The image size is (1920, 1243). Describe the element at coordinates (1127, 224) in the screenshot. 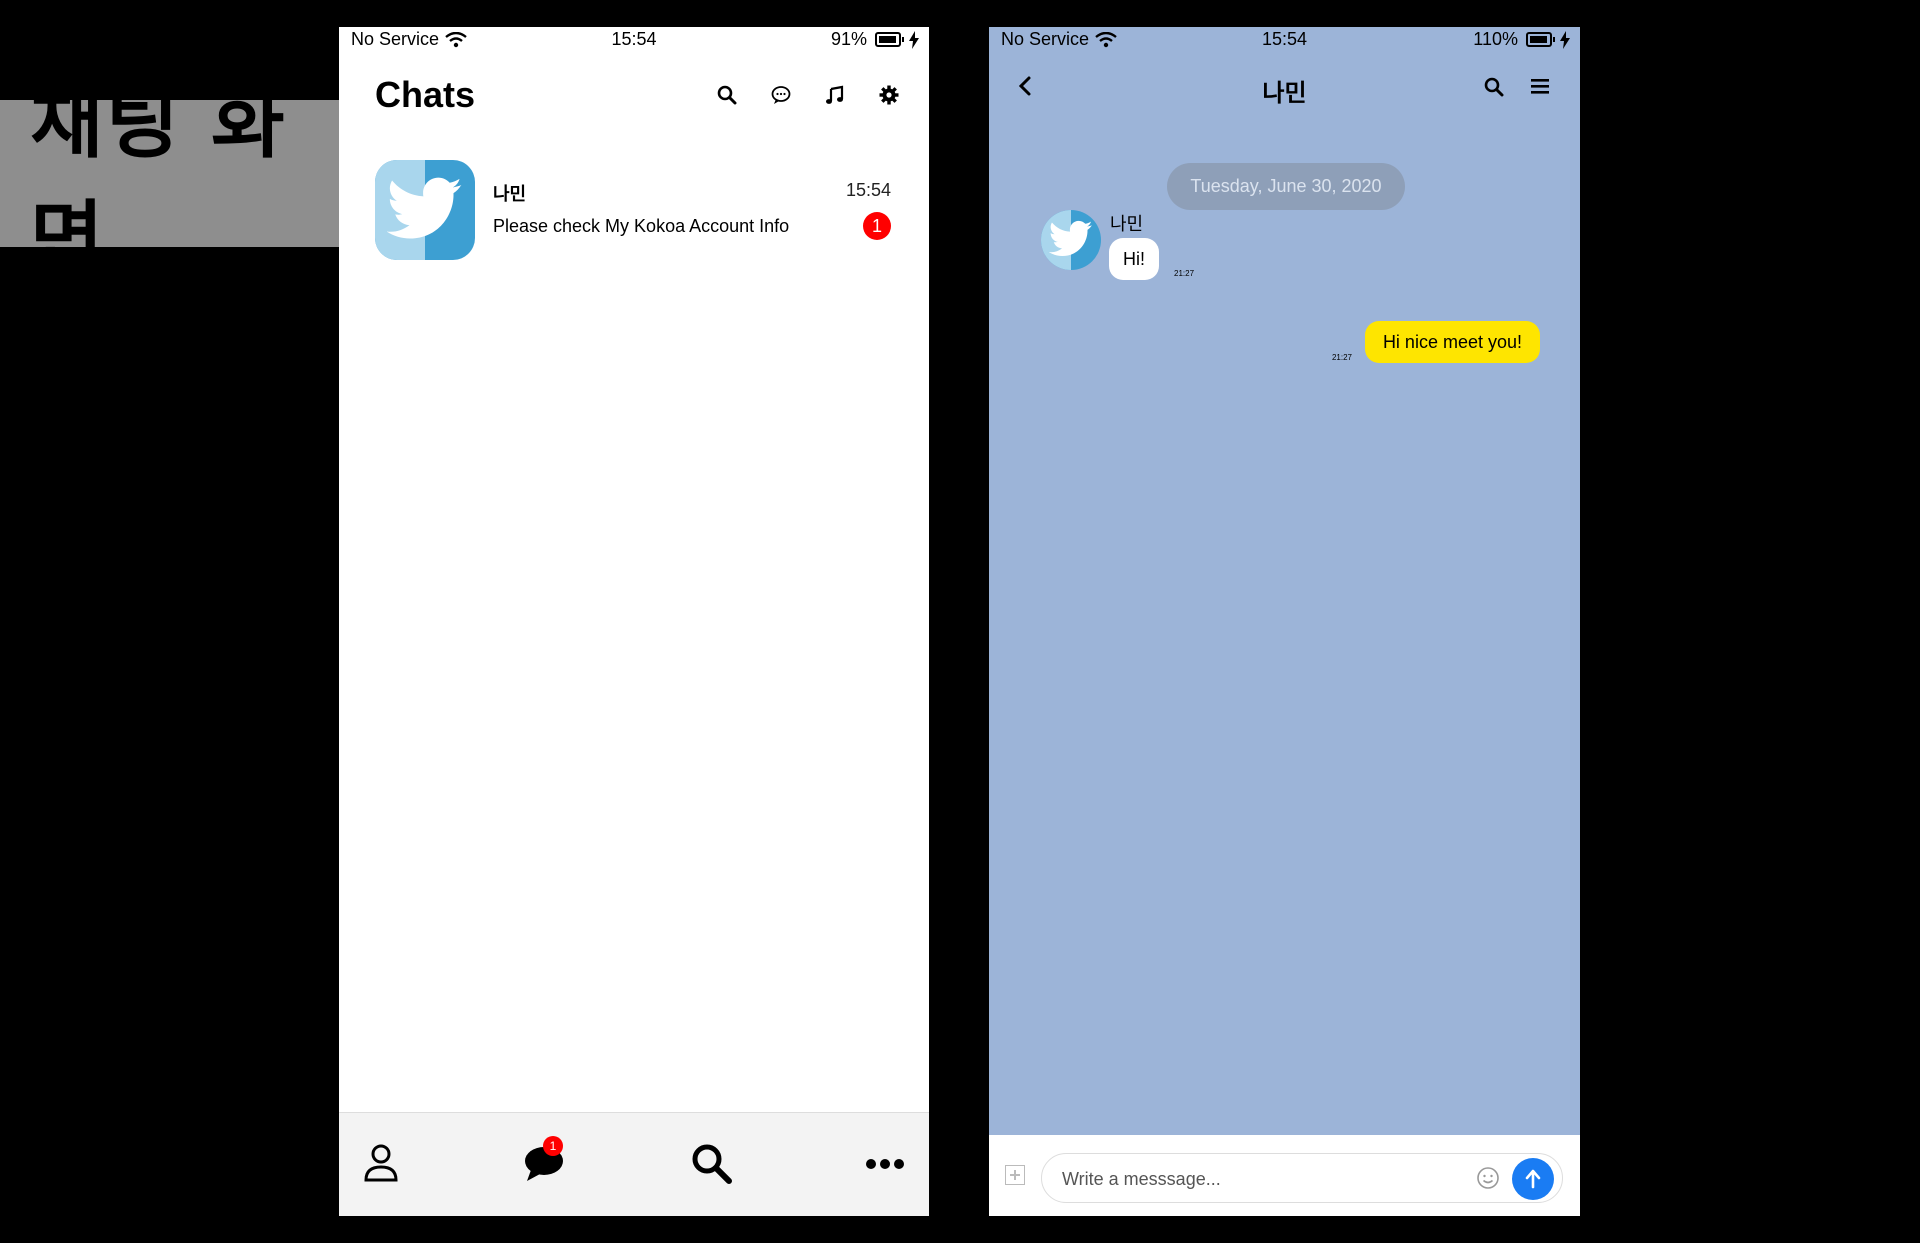

I see `sender-name: 나민` at that location.